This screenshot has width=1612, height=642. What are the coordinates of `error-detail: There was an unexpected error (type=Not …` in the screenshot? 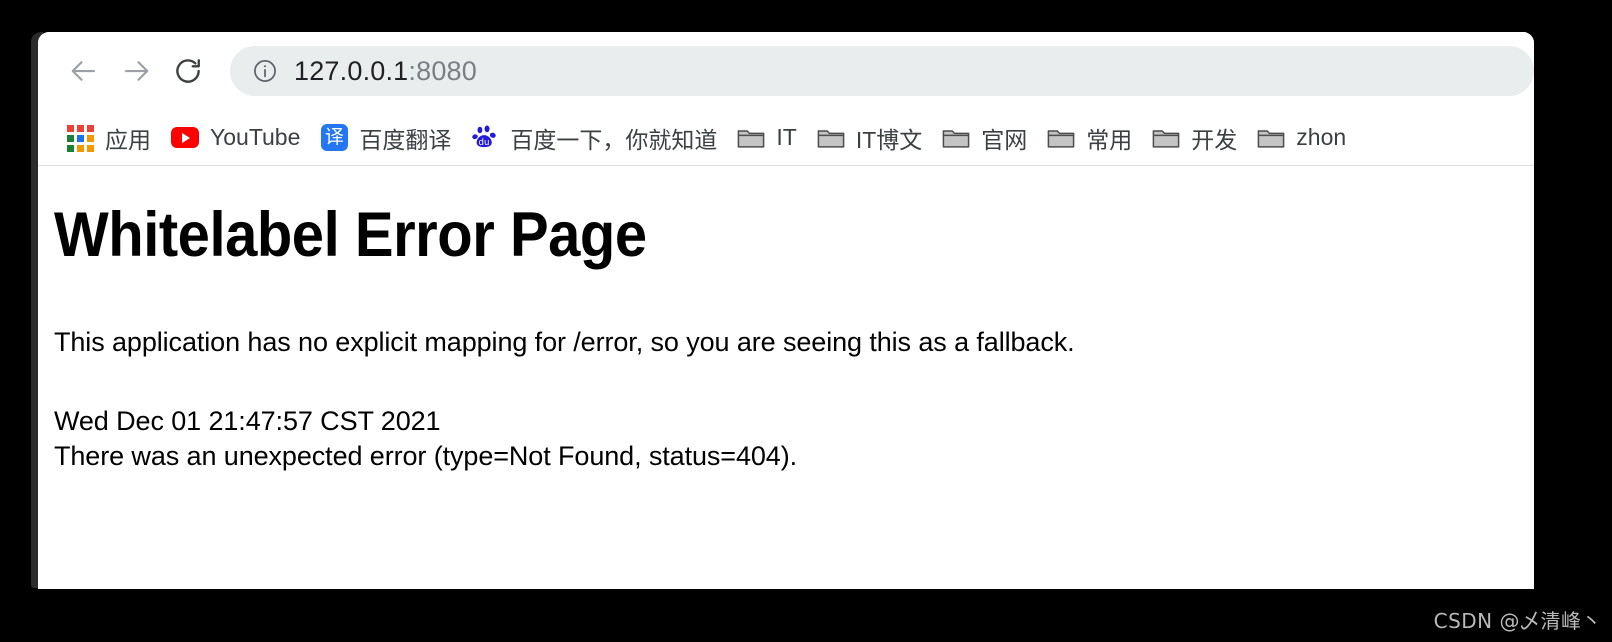 It's located at (426, 456).